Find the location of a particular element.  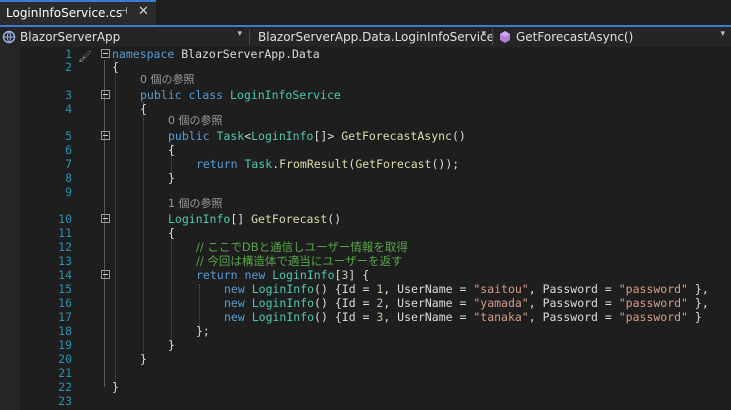

line-number: 12 is located at coordinates (65, 247).